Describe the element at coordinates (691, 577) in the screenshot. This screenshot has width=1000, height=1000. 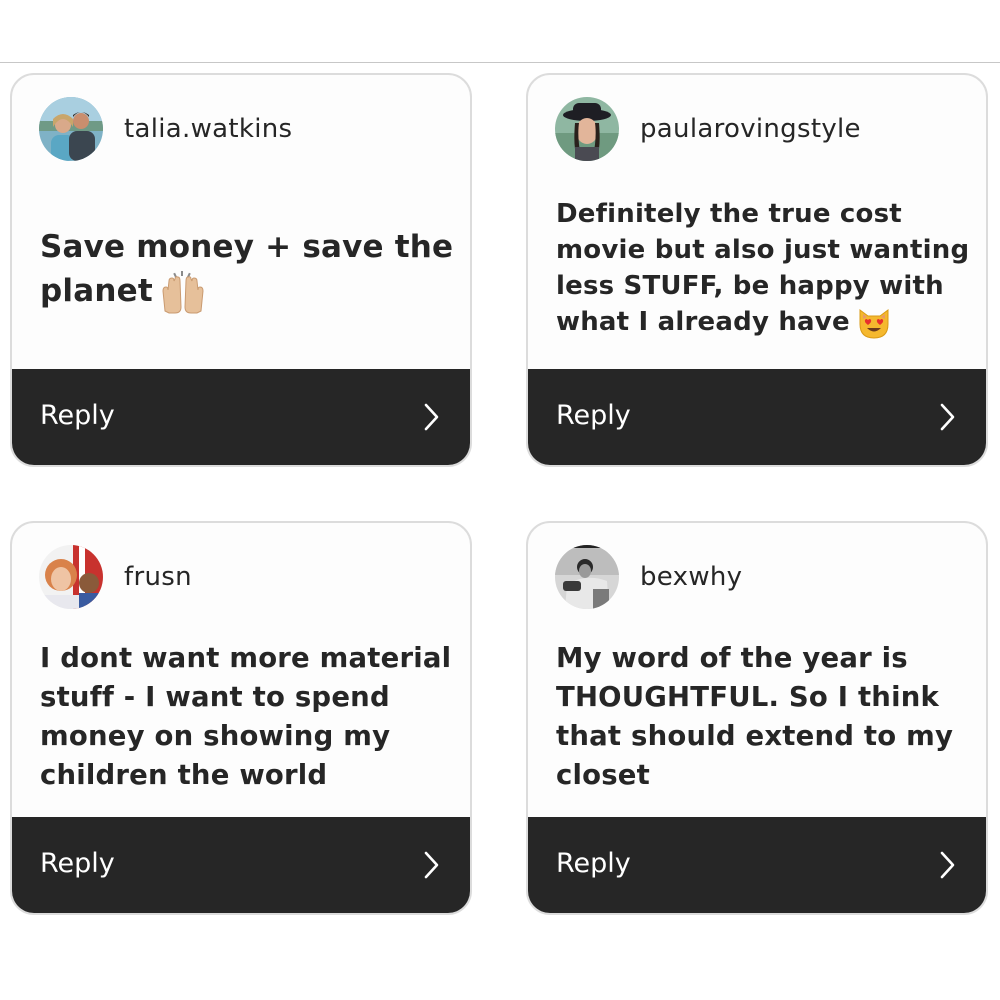
I see `username: bexwhy` at that location.